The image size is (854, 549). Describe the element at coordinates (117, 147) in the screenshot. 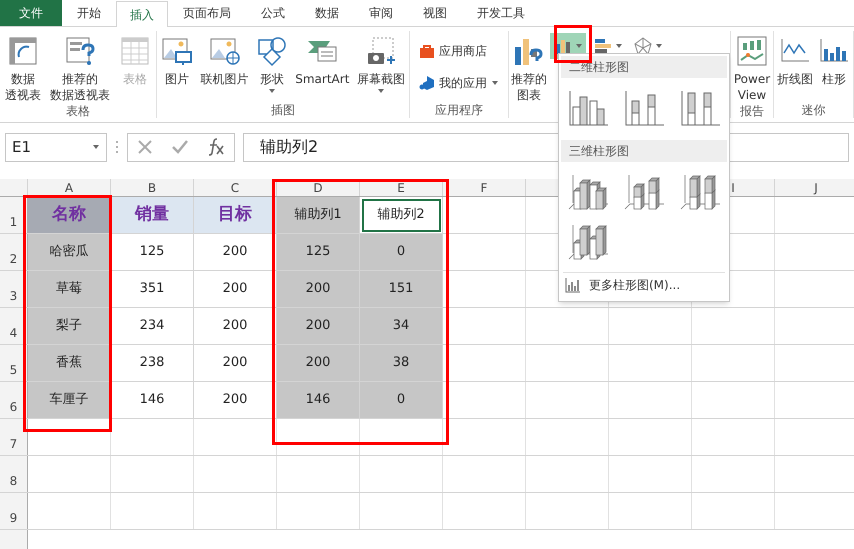

I see `drag-handle-icon` at that location.